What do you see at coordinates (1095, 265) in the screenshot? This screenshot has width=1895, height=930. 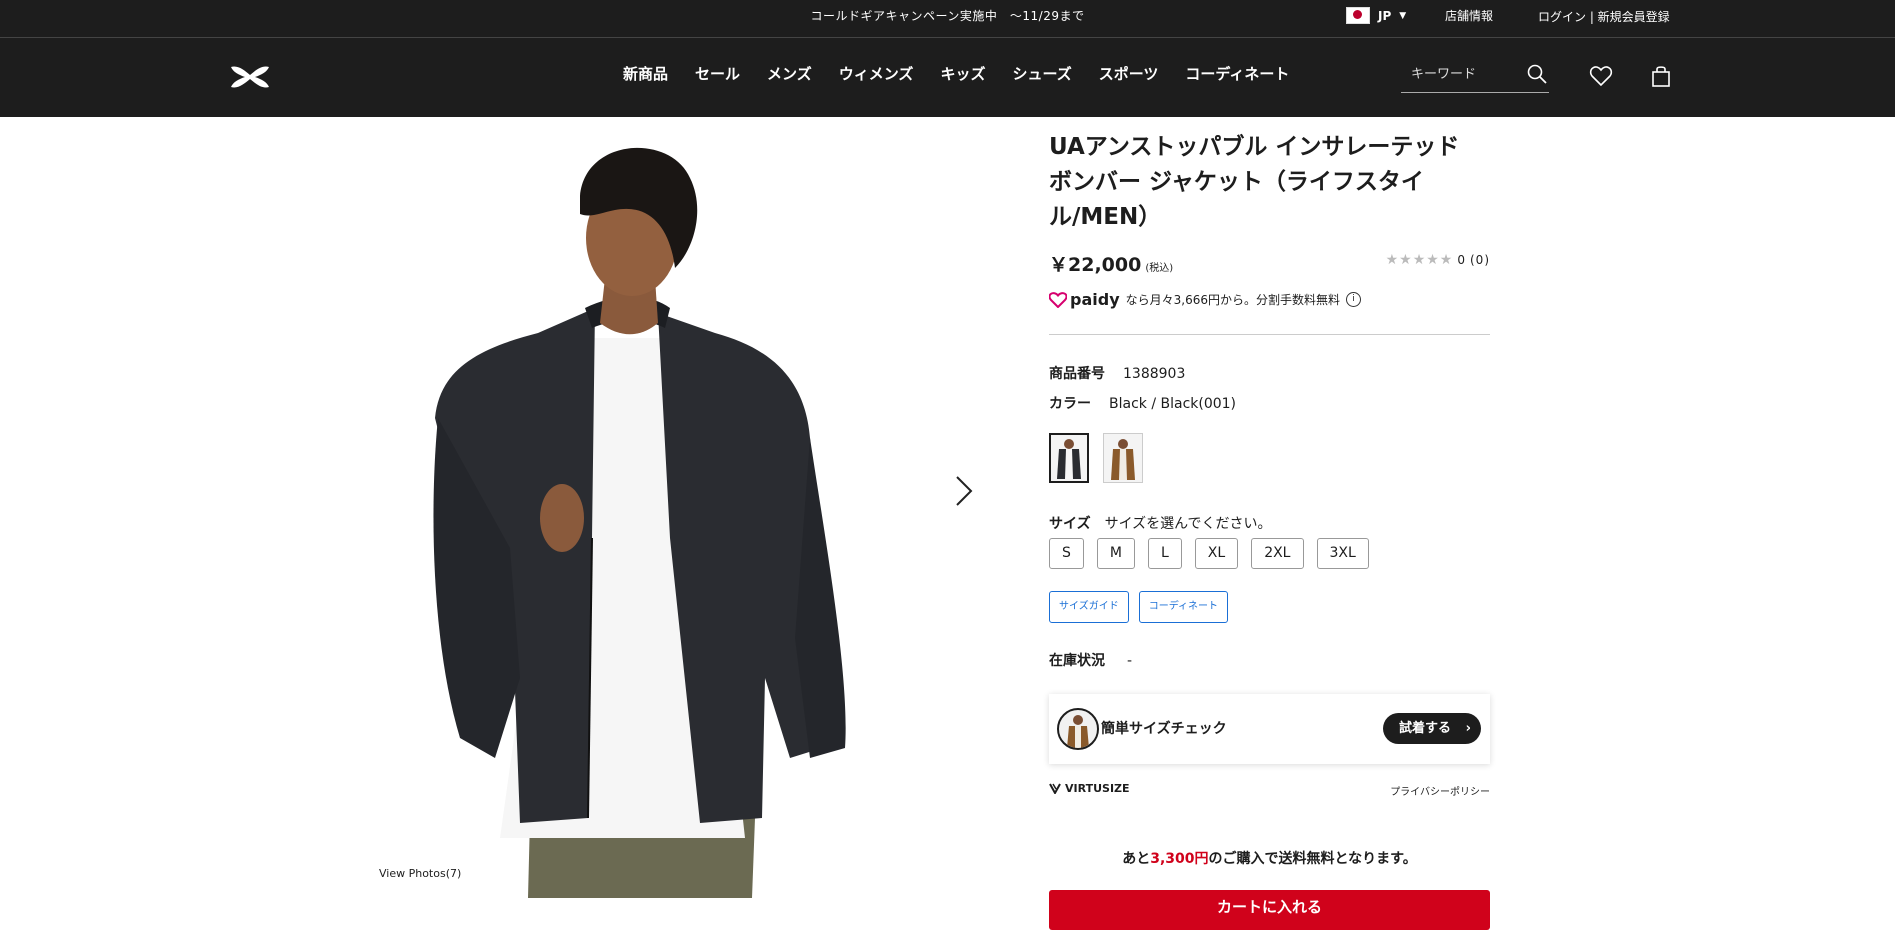 I see `product-price: ￥22,000` at bounding box center [1095, 265].